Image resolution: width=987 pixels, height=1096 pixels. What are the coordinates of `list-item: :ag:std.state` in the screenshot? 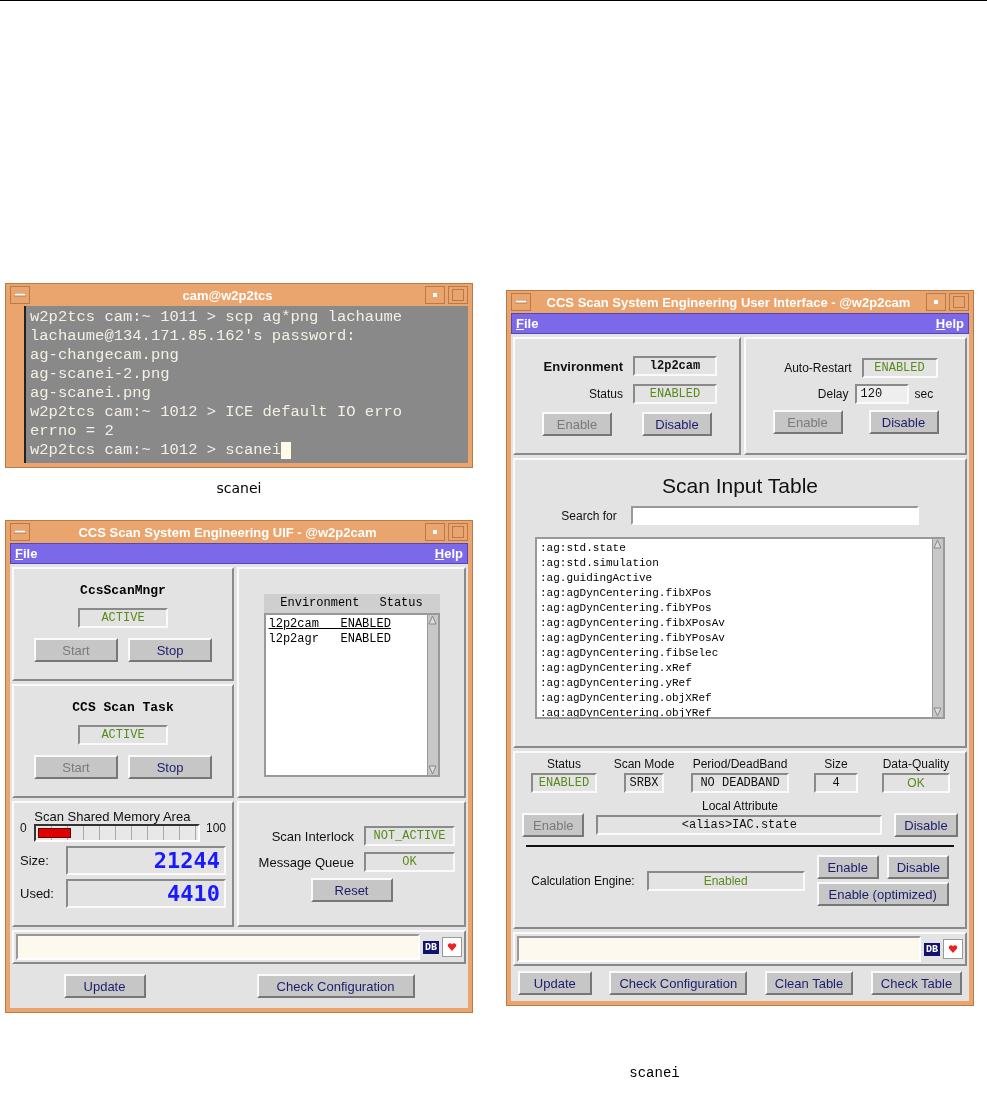 It's located at (734, 548).